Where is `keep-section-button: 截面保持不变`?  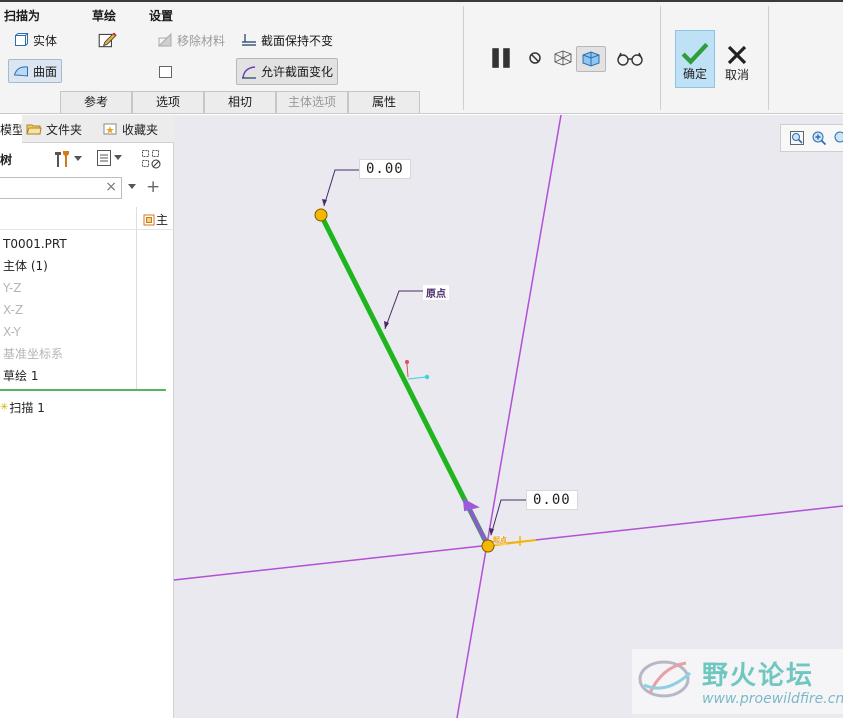 keep-section-button: 截面保持不变 is located at coordinates (287, 40).